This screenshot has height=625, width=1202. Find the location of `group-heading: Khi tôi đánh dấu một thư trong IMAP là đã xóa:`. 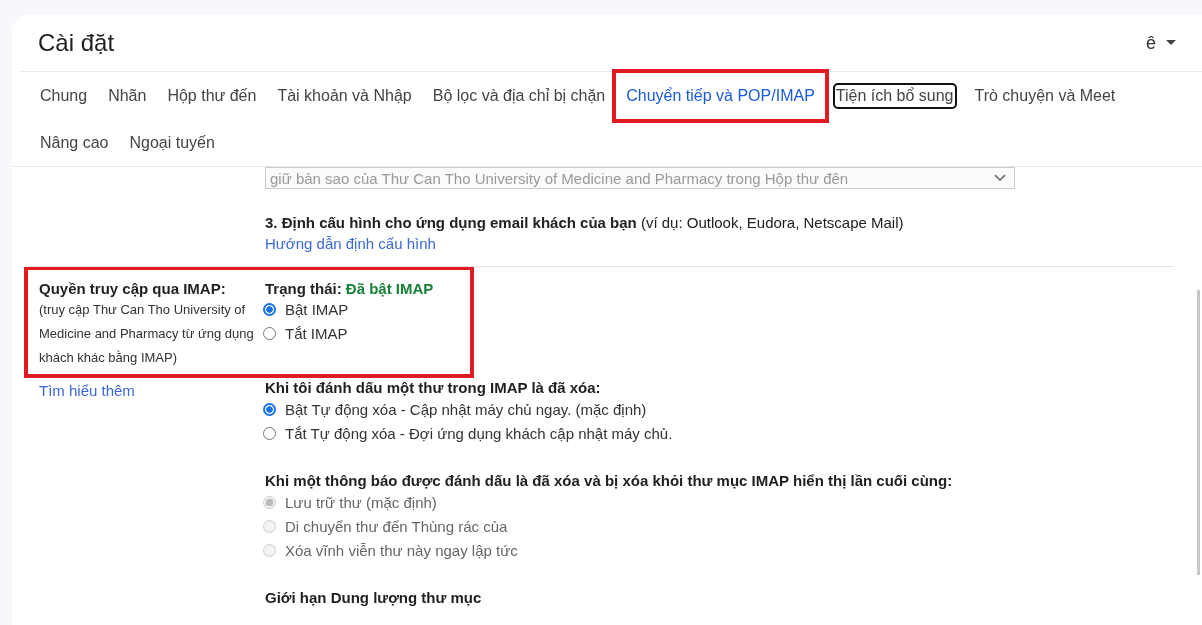

group-heading: Khi tôi đánh dấu một thư trong IMAP là đã xóa: is located at coordinates (433, 387).